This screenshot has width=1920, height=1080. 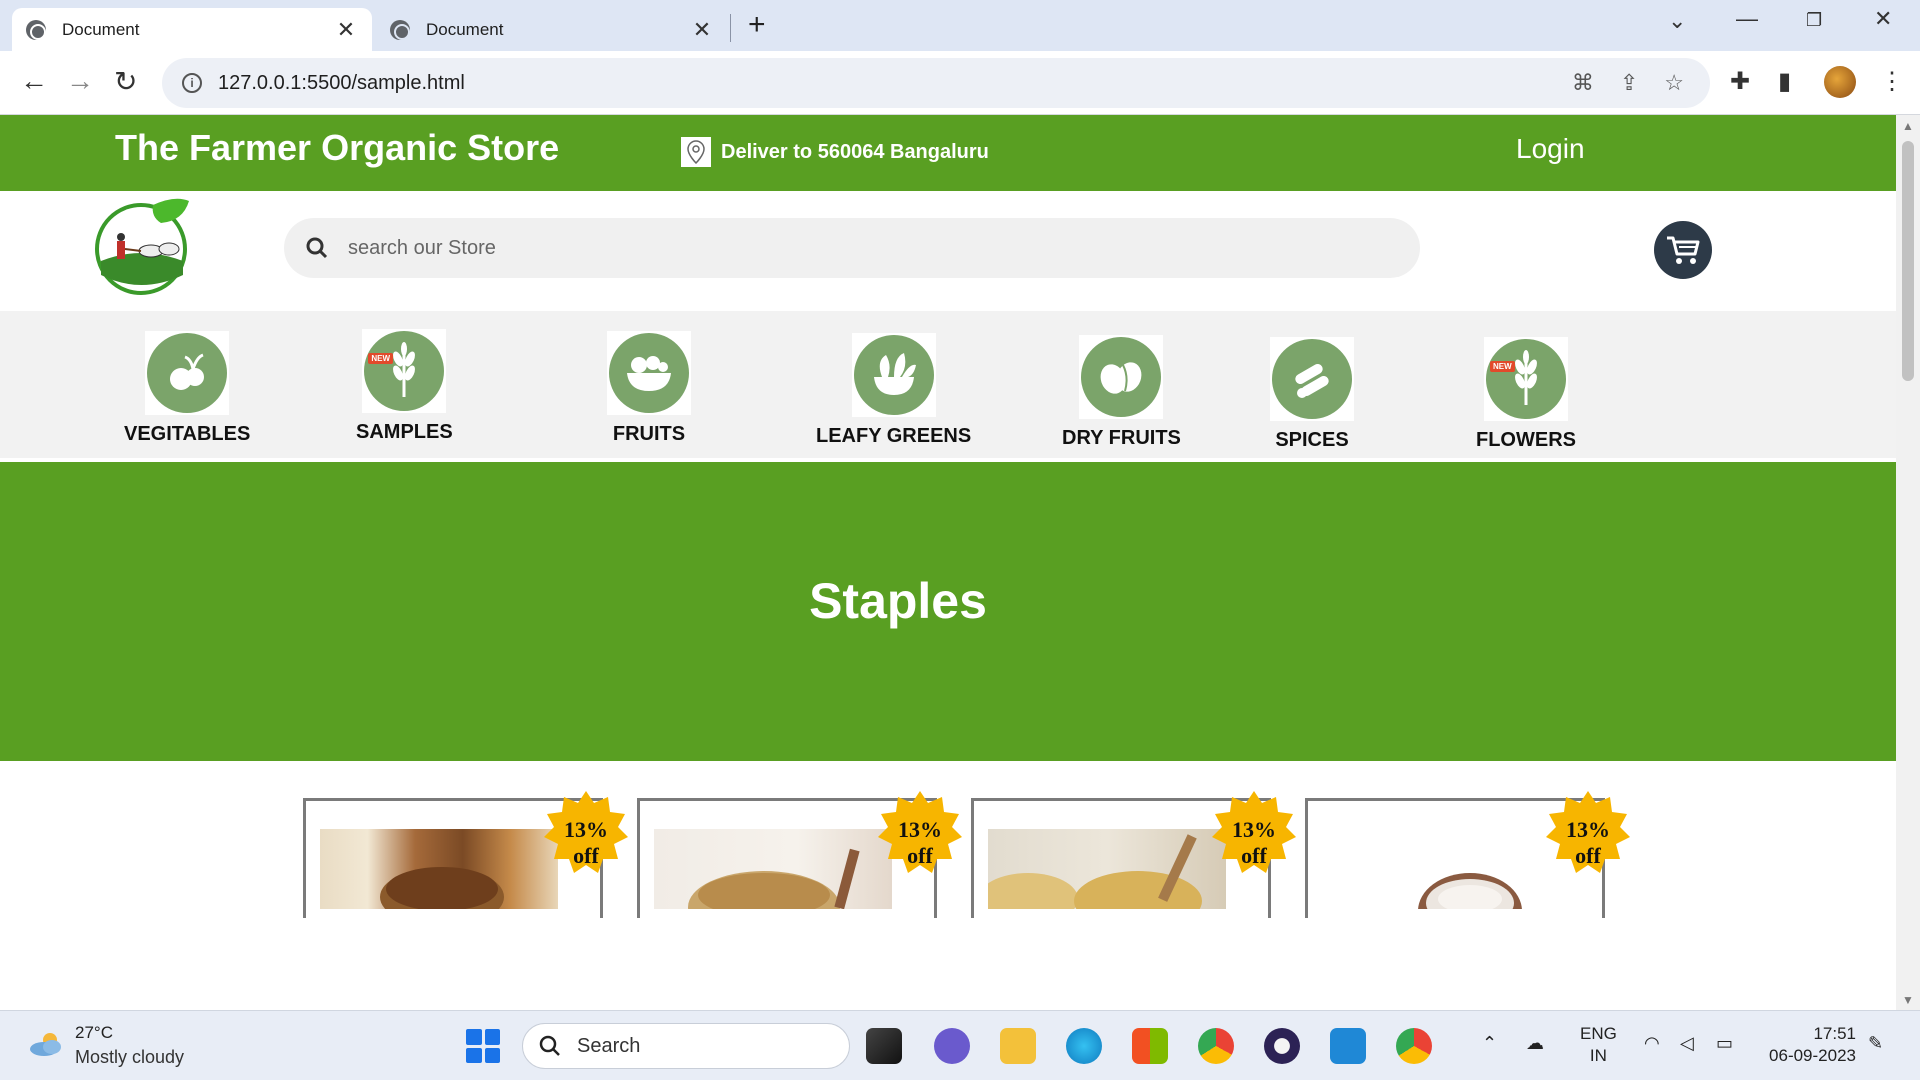 I want to click on address-bar: i 127.0.0.1:5500/sample.html ⌘ ⇪ ☆, so click(x=936, y=83).